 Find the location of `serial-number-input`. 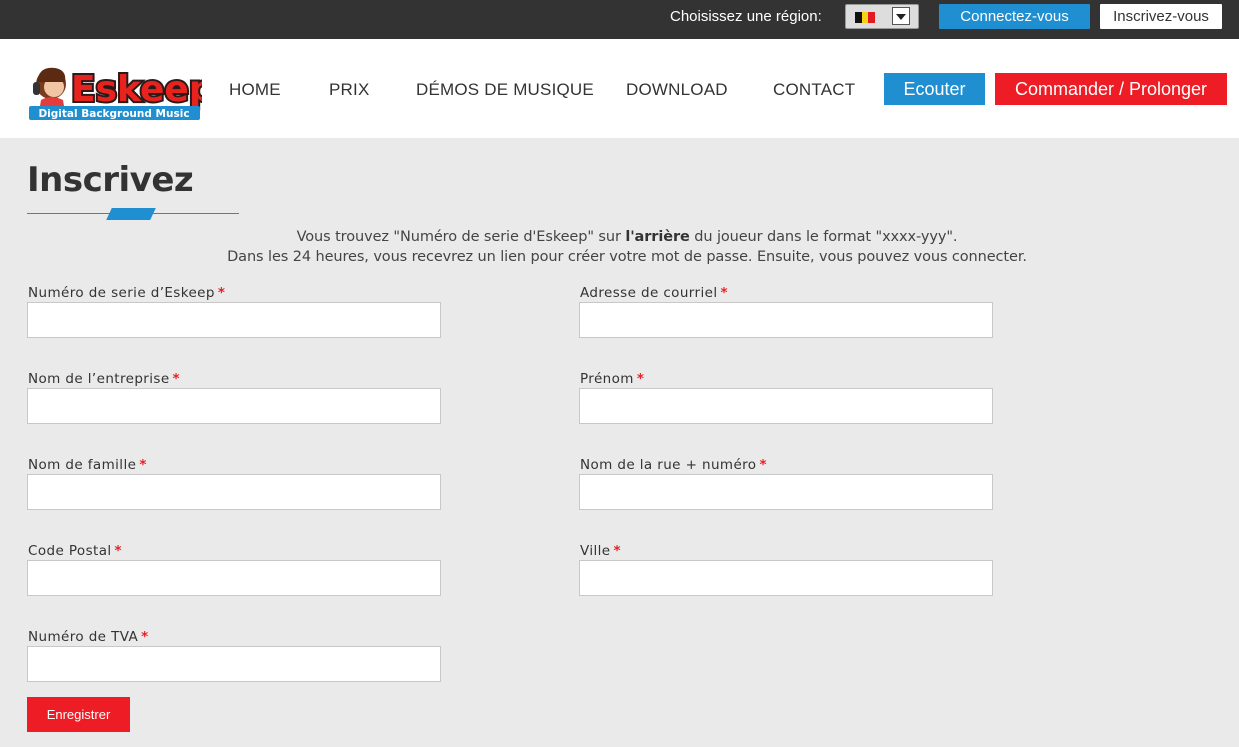

serial-number-input is located at coordinates (234, 320).